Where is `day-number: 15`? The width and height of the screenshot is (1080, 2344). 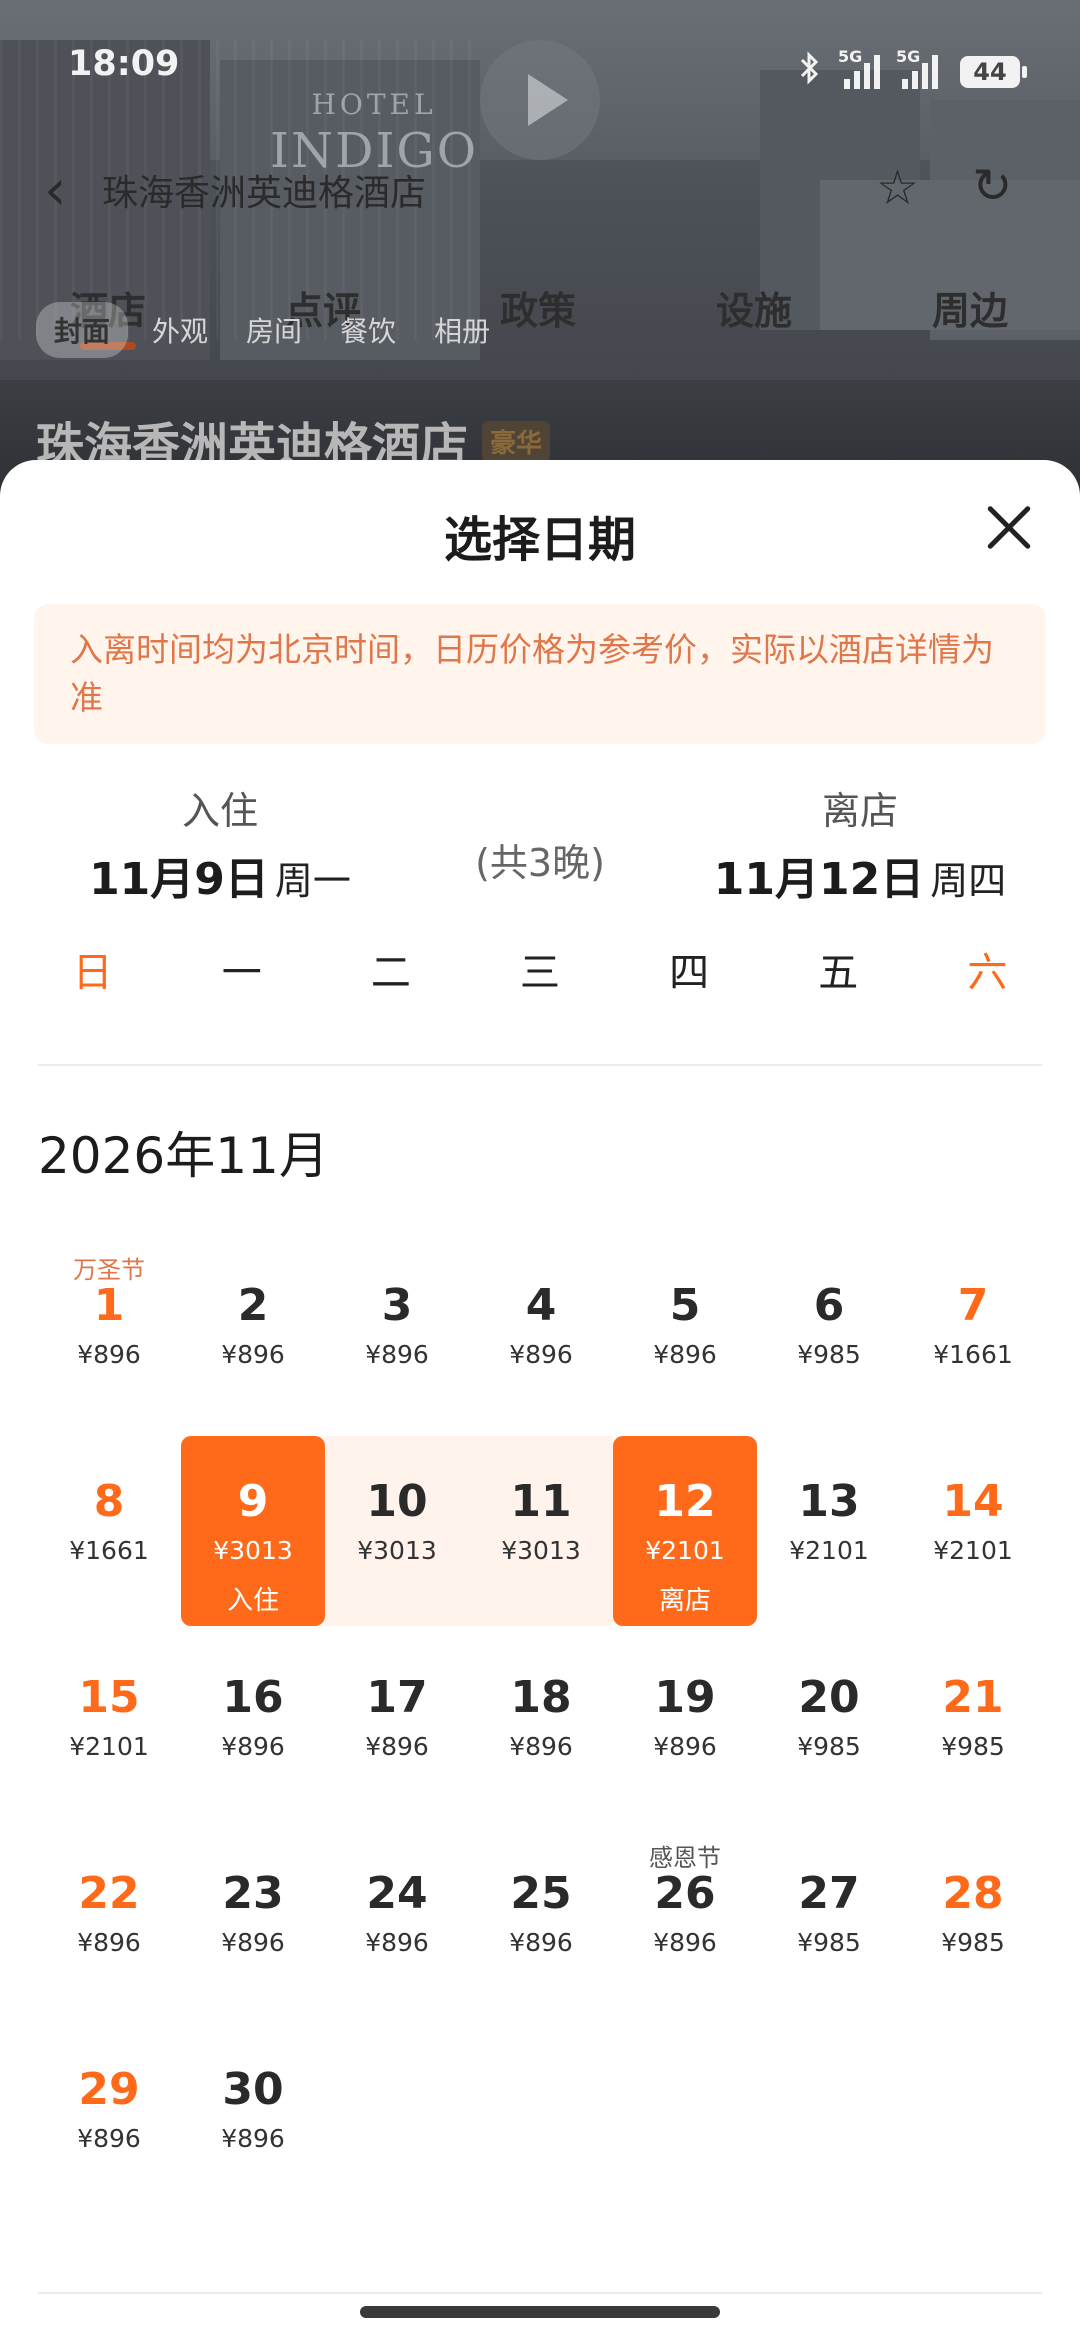
day-number: 15 is located at coordinates (109, 1697).